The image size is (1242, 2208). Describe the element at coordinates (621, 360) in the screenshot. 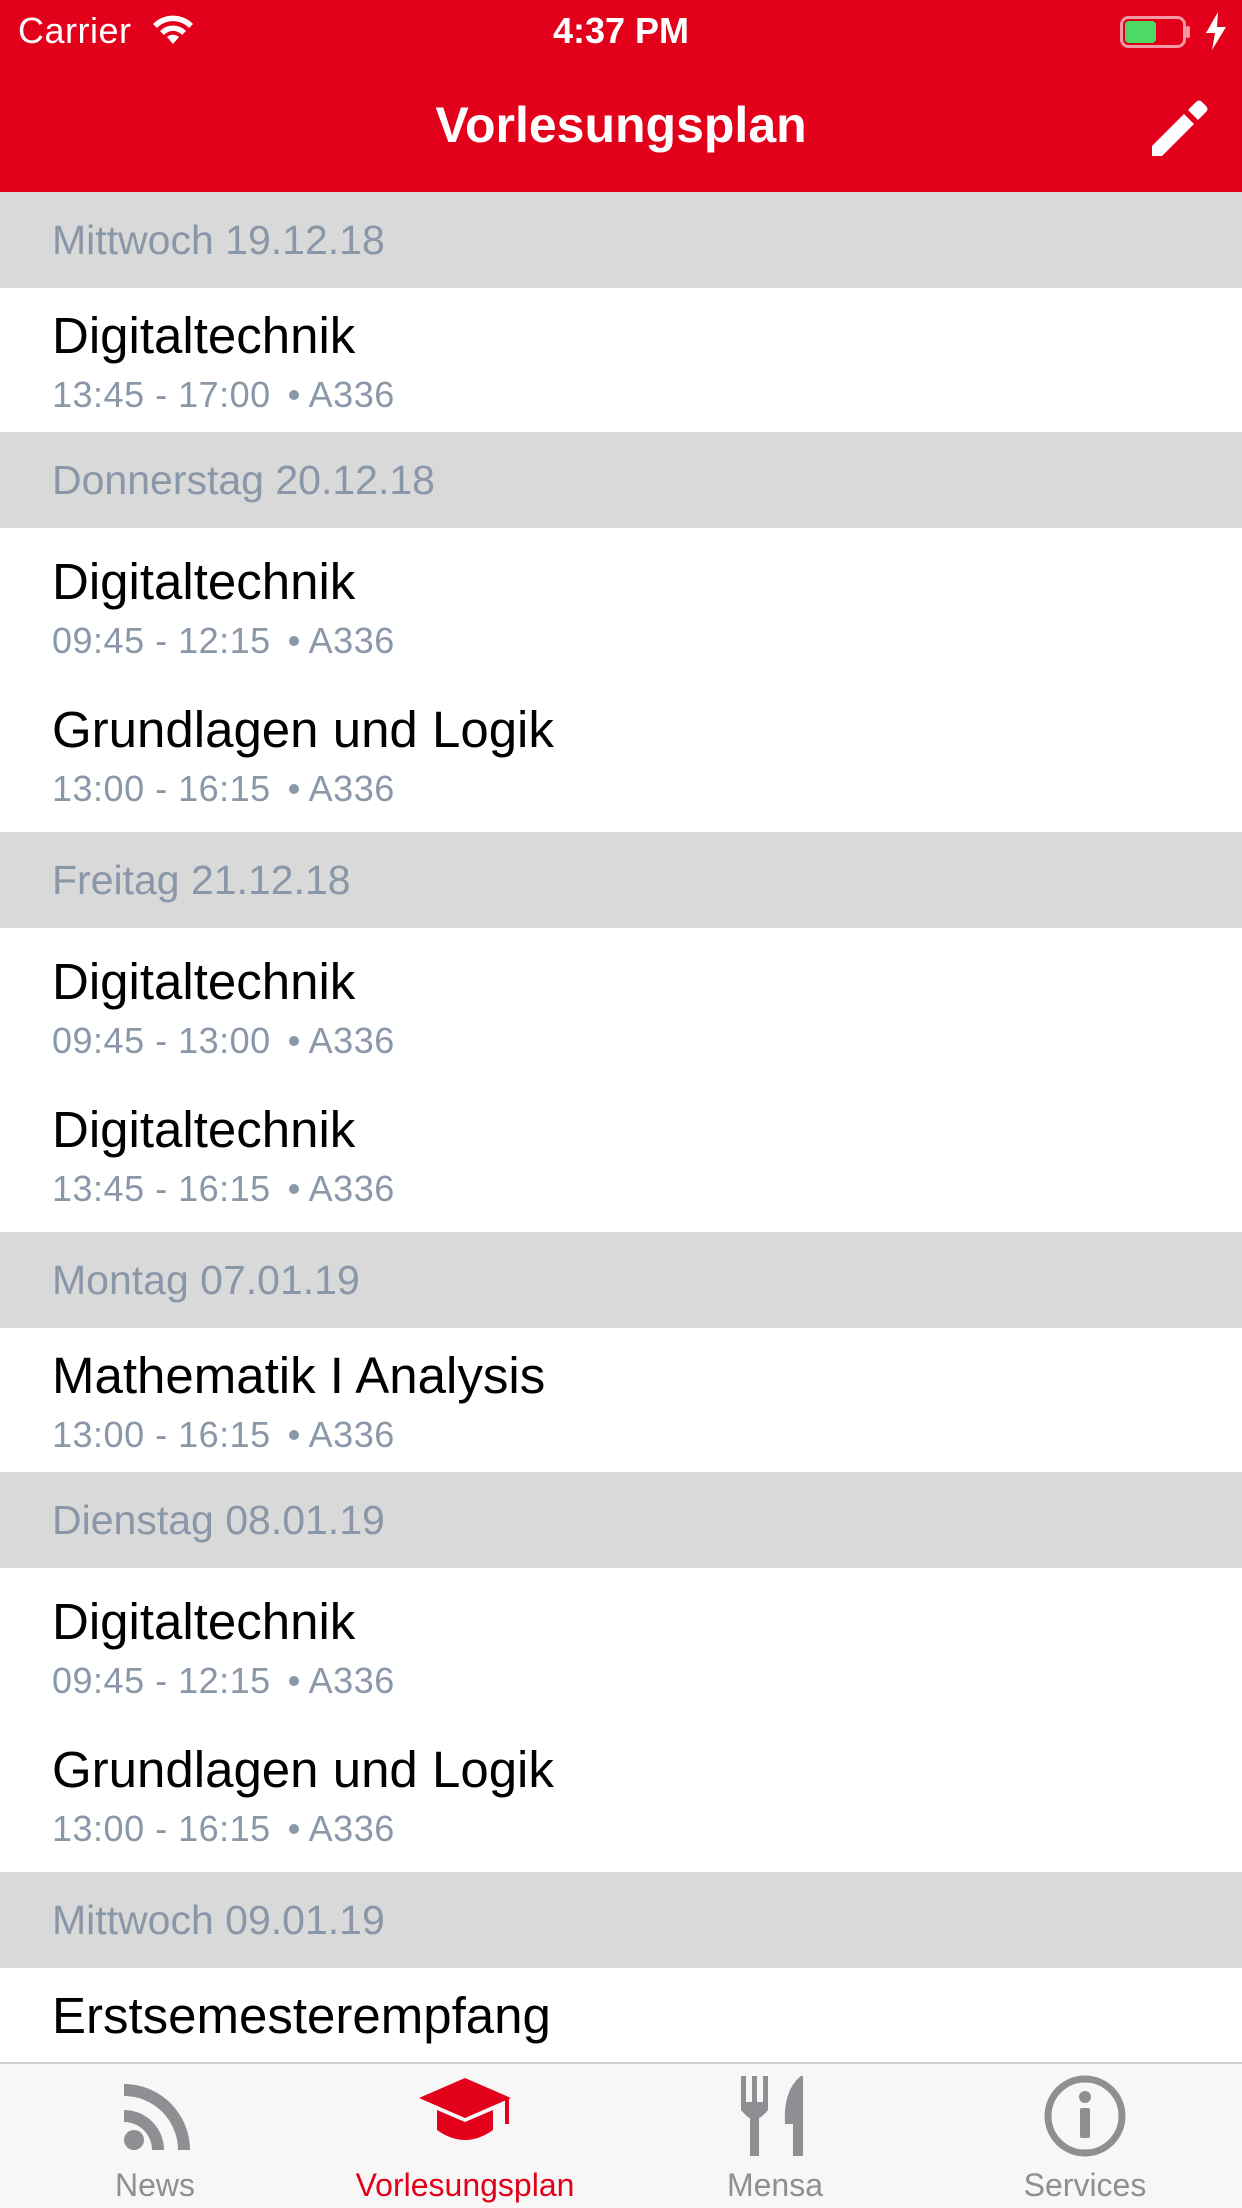

I see `lecture-row: Digitaltechnik 13:45 - 17:00 A336` at that location.